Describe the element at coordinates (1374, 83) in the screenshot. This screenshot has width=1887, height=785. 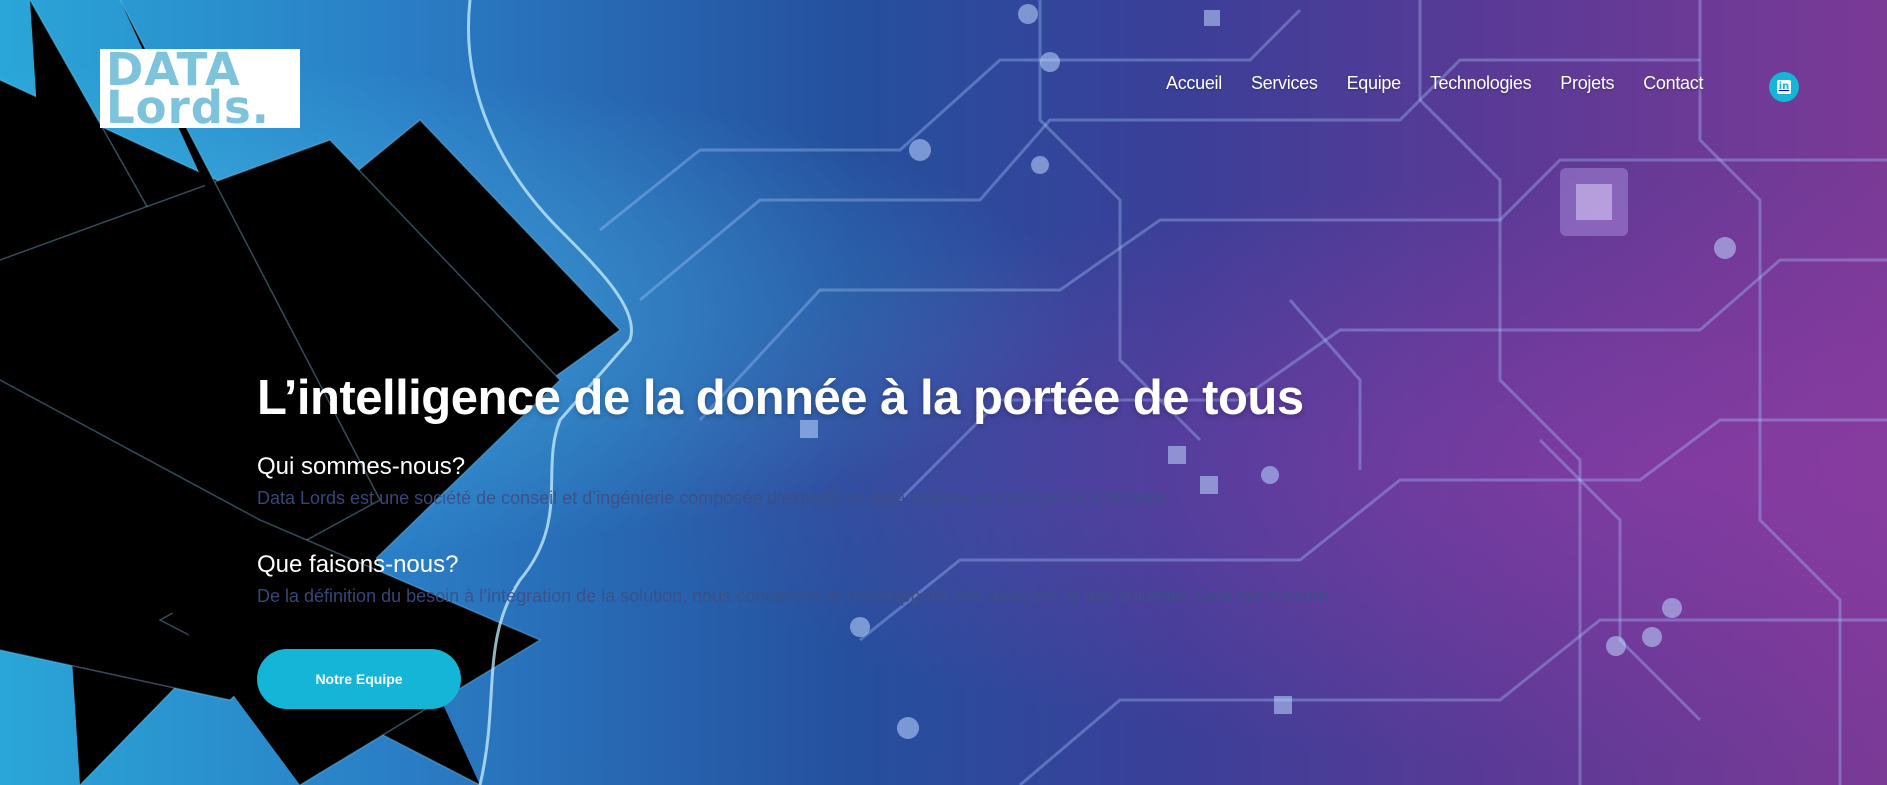
I see `nav-item-equipe: Equipe` at that location.